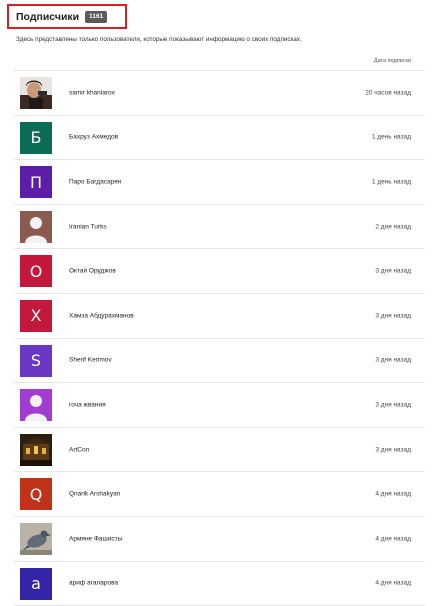 This screenshot has height=606, width=440. What do you see at coordinates (219, 227) in the screenshot?
I see `subscriber-row: Iranian Turks 2 дня назад` at bounding box center [219, 227].